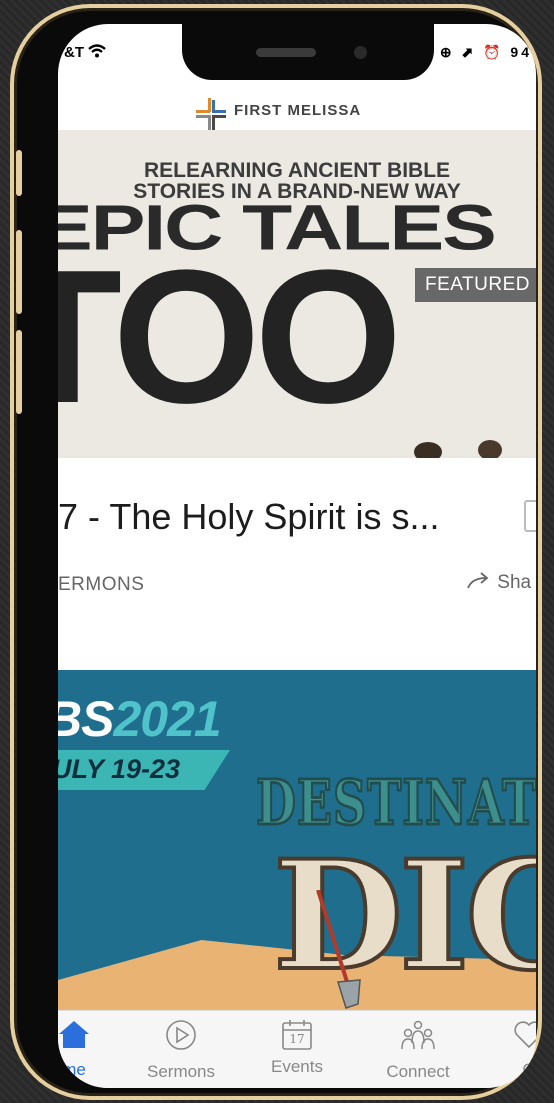  I want to click on vbs-year: 2021, so click(167, 719).